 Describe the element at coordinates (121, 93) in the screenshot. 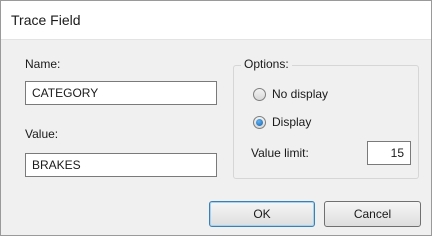

I see `name-field: CATEGORY` at that location.